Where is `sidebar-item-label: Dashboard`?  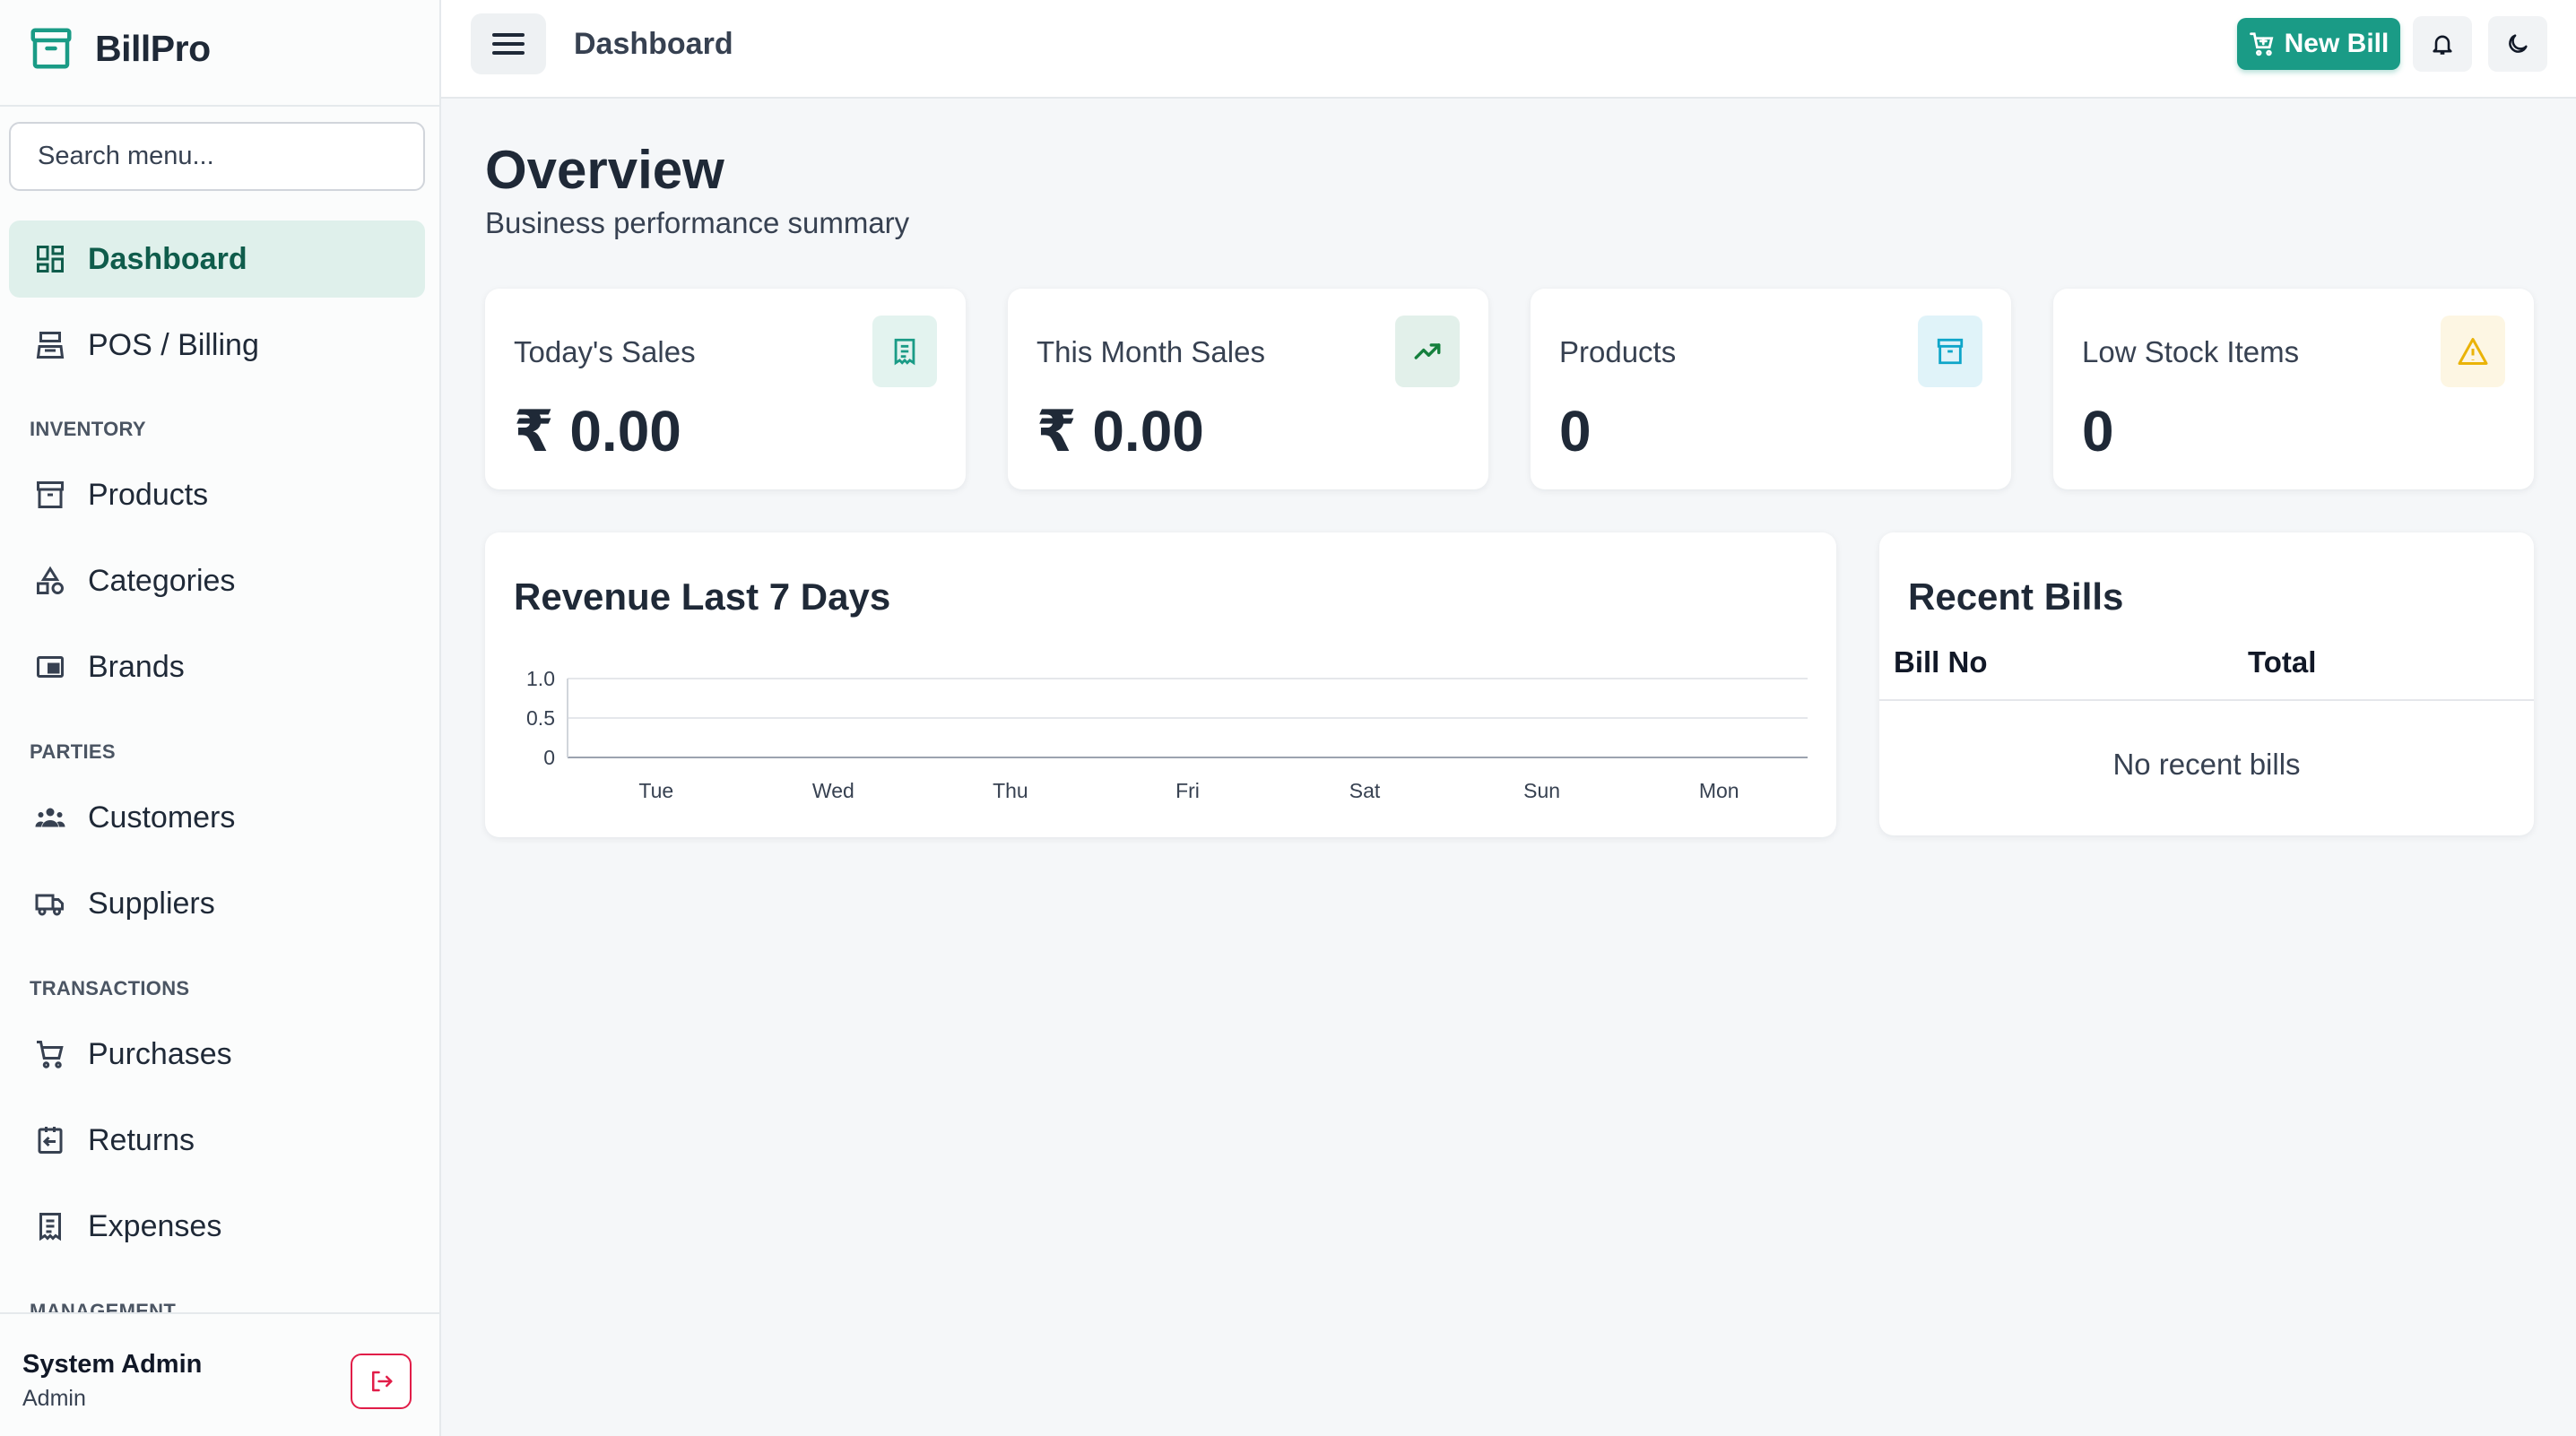
sidebar-item-label: Dashboard is located at coordinates (167, 258).